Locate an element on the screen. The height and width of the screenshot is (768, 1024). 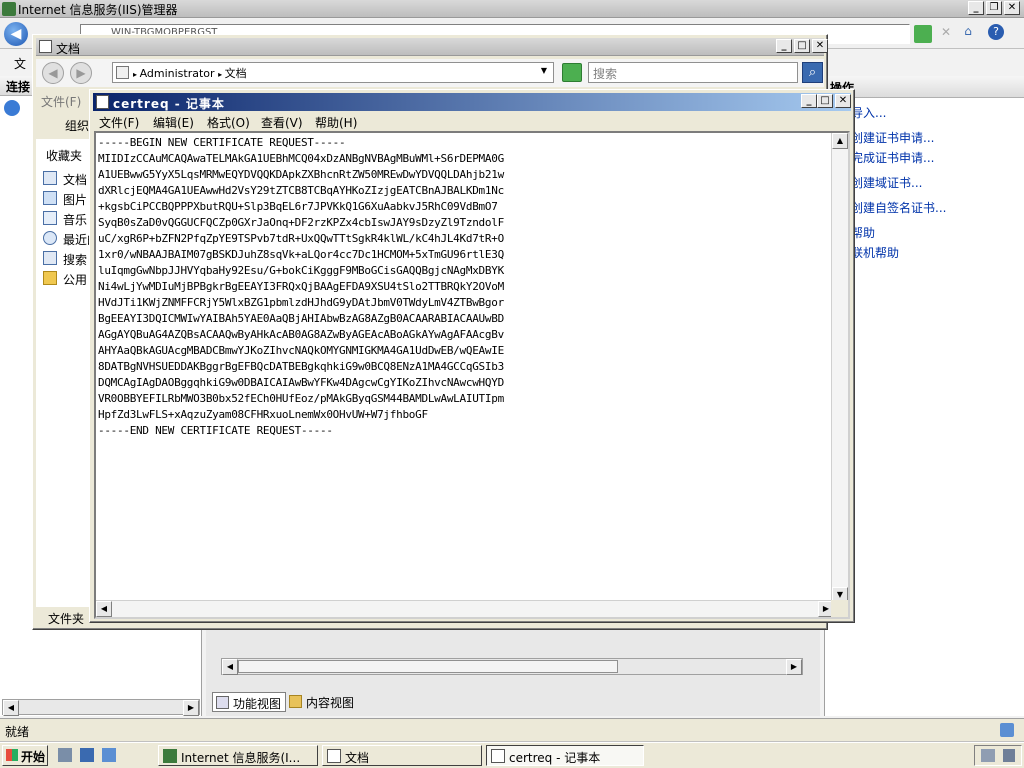
network-tray-icon is located at coordinates (988, 755).